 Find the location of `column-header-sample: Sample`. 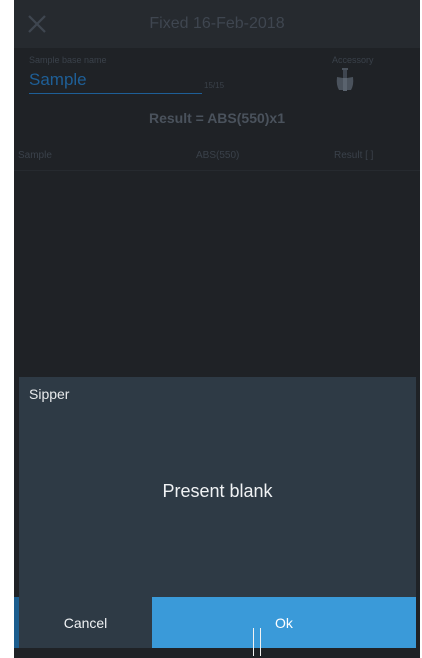

column-header-sample: Sample is located at coordinates (35, 155).